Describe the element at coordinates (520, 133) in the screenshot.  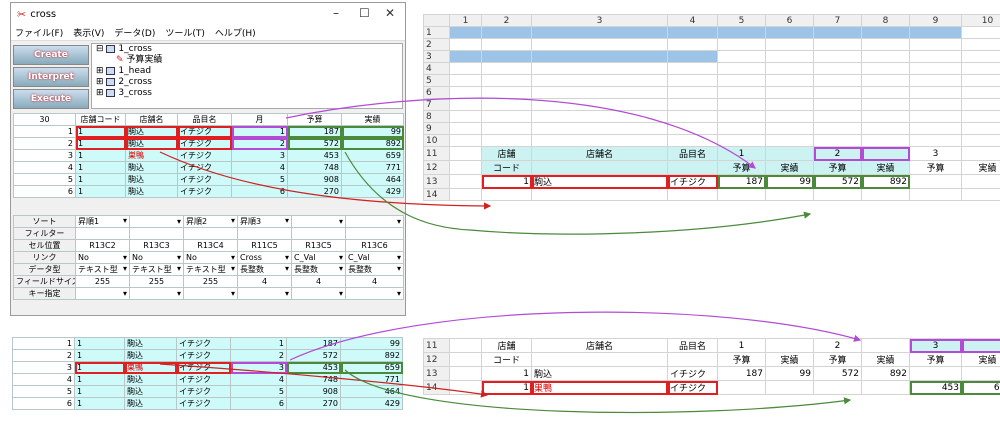
I see `arrow-month` at that location.